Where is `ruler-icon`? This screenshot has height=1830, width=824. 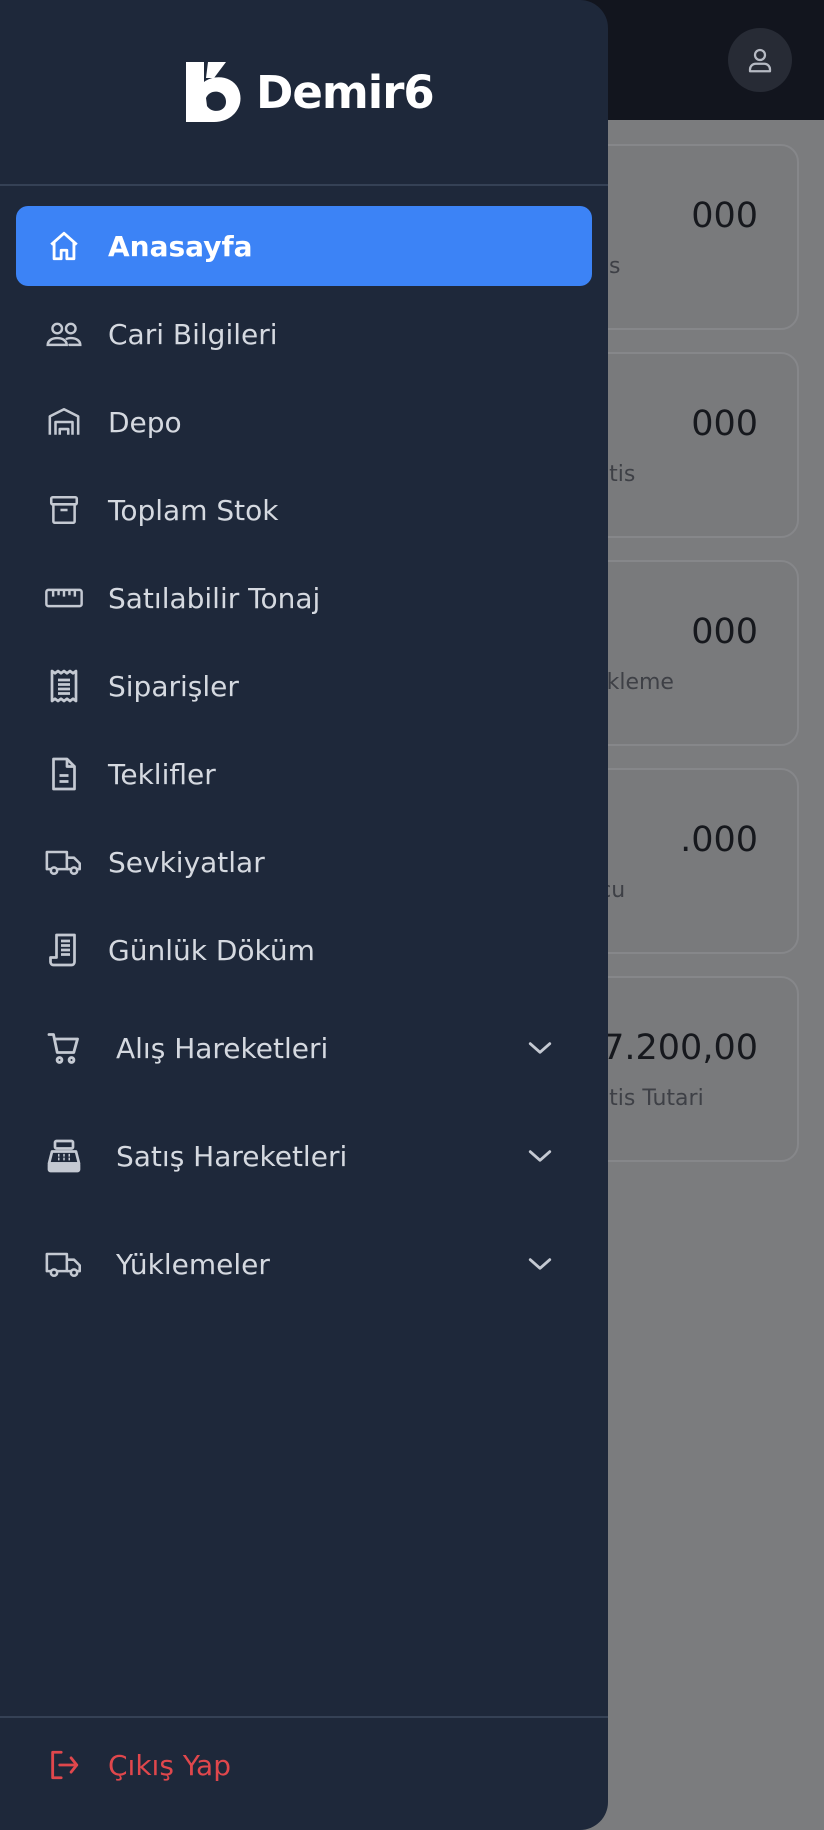
ruler-icon is located at coordinates (64, 598).